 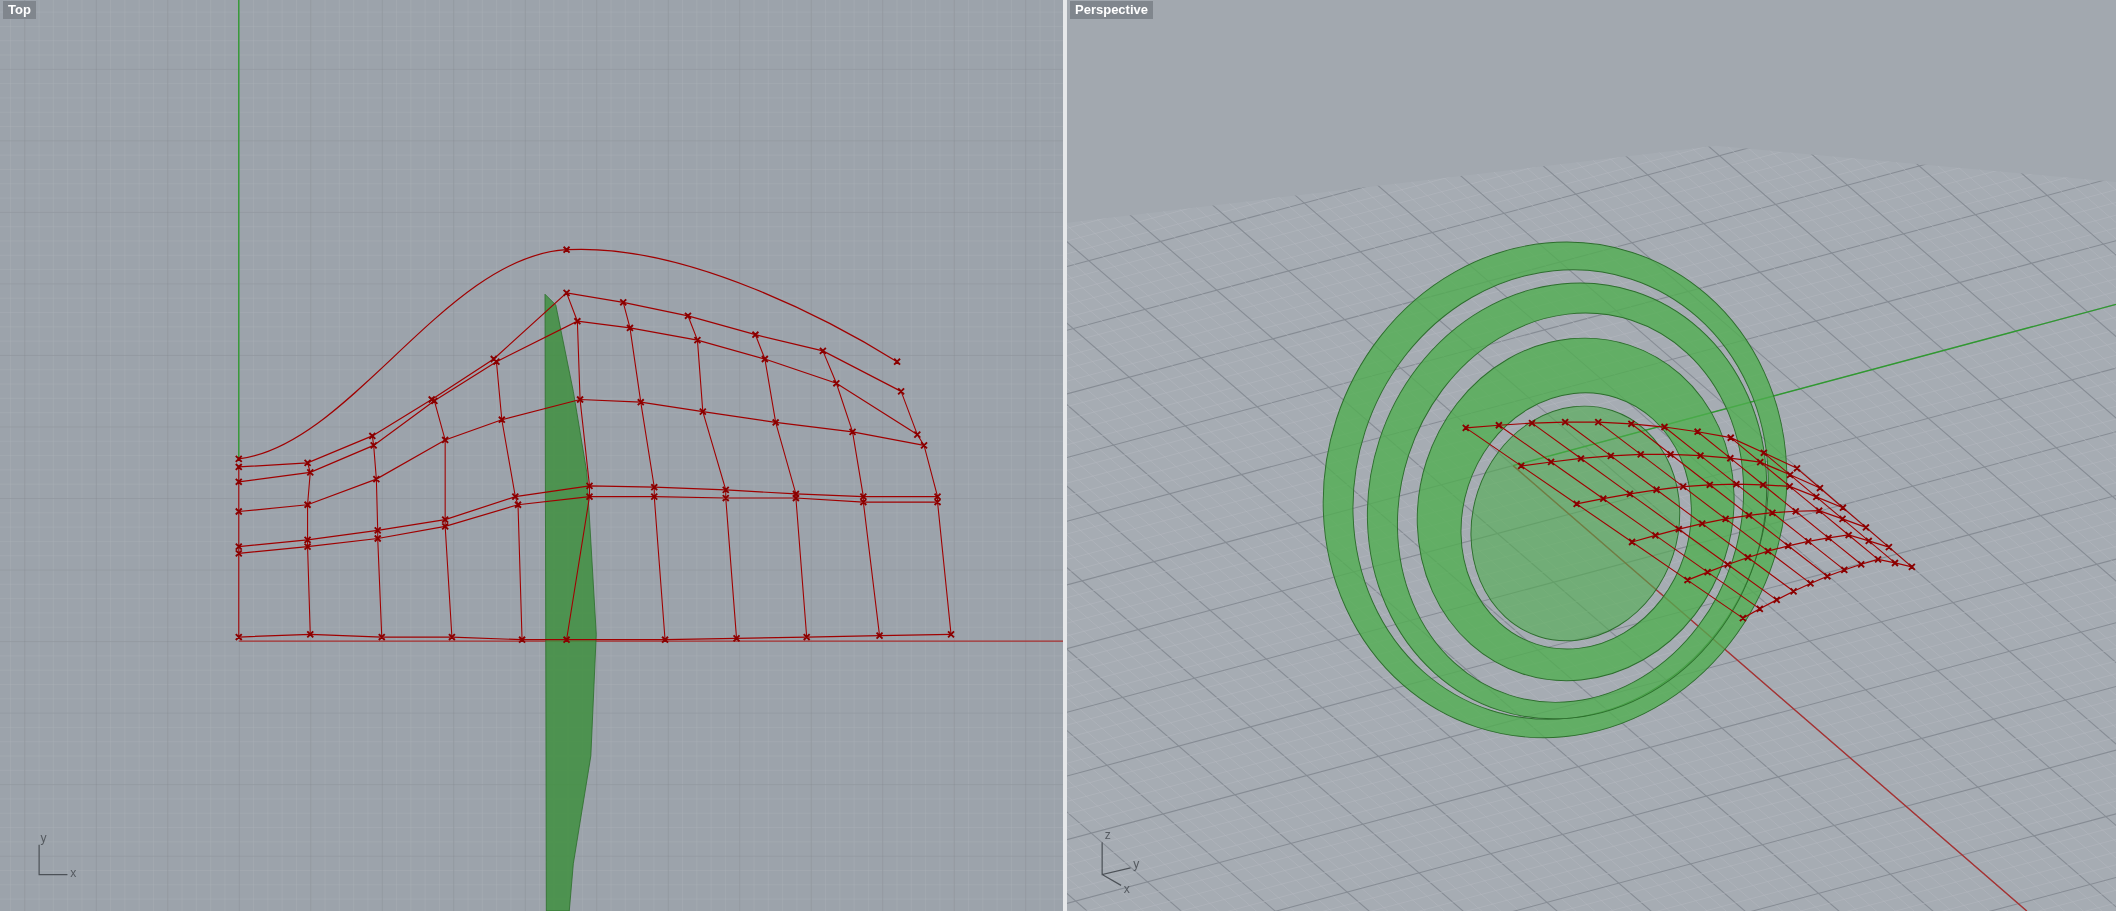 What do you see at coordinates (1111, 10) in the screenshot?
I see `viewport-title: Perspective` at bounding box center [1111, 10].